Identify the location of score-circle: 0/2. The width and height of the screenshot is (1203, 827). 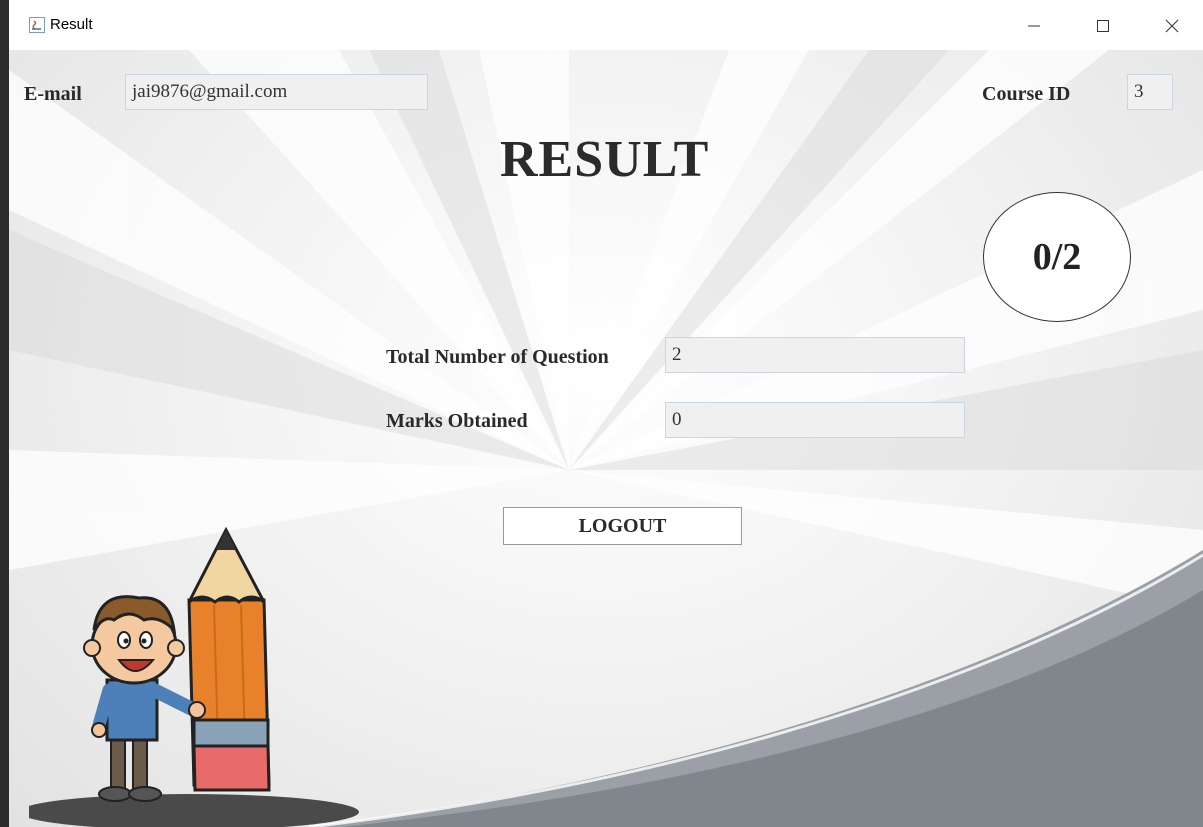
(1057, 257).